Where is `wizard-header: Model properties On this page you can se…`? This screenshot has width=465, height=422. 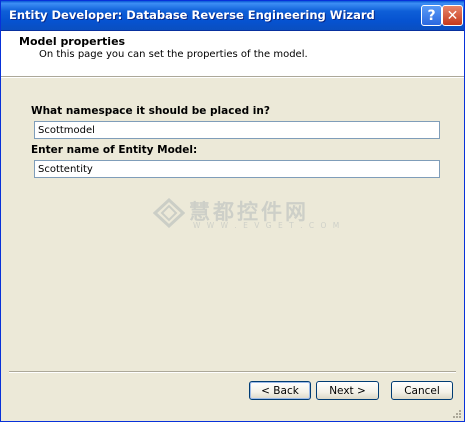 wizard-header: Model properties On this page you can se… is located at coordinates (232, 54).